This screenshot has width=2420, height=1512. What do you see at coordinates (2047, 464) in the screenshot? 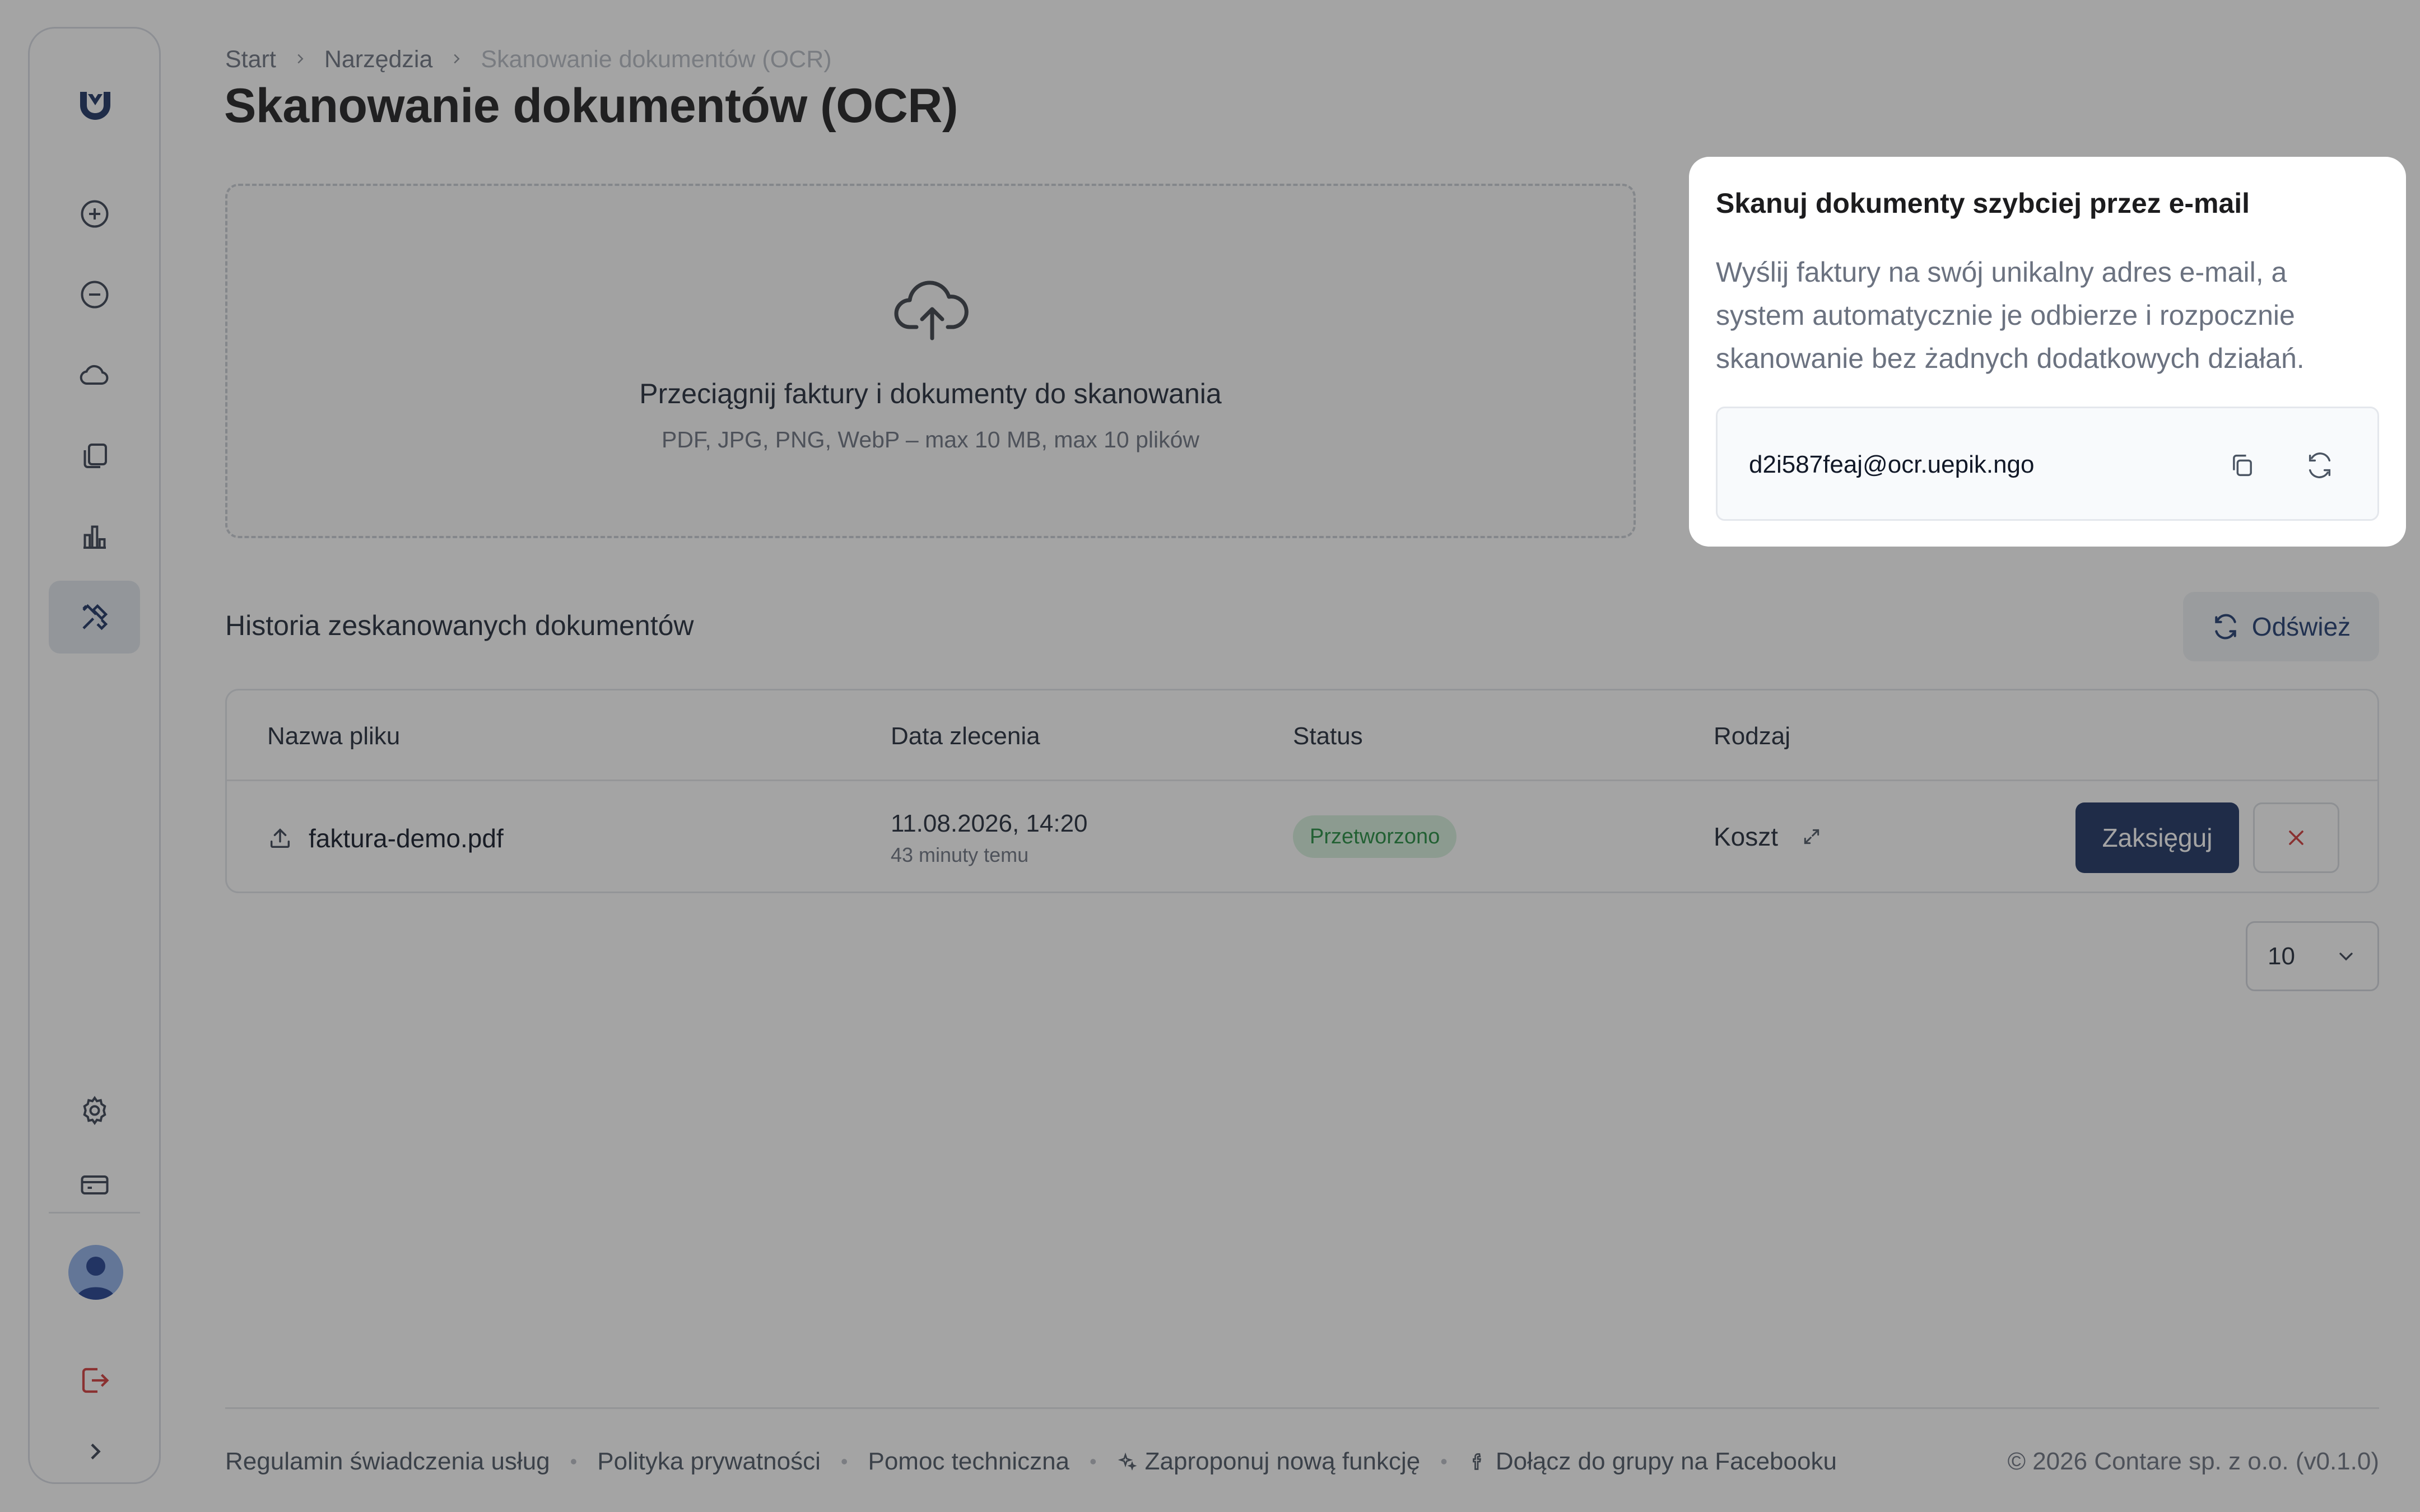
I see `email-address-box: d2i587feaj@ocr.uepik.ngo` at bounding box center [2047, 464].